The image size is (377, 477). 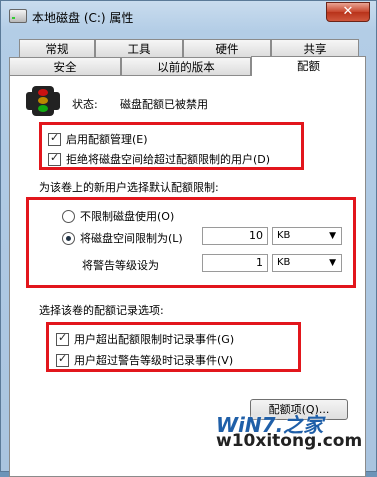 I want to click on highlight-box-logging, so click(x=173, y=347).